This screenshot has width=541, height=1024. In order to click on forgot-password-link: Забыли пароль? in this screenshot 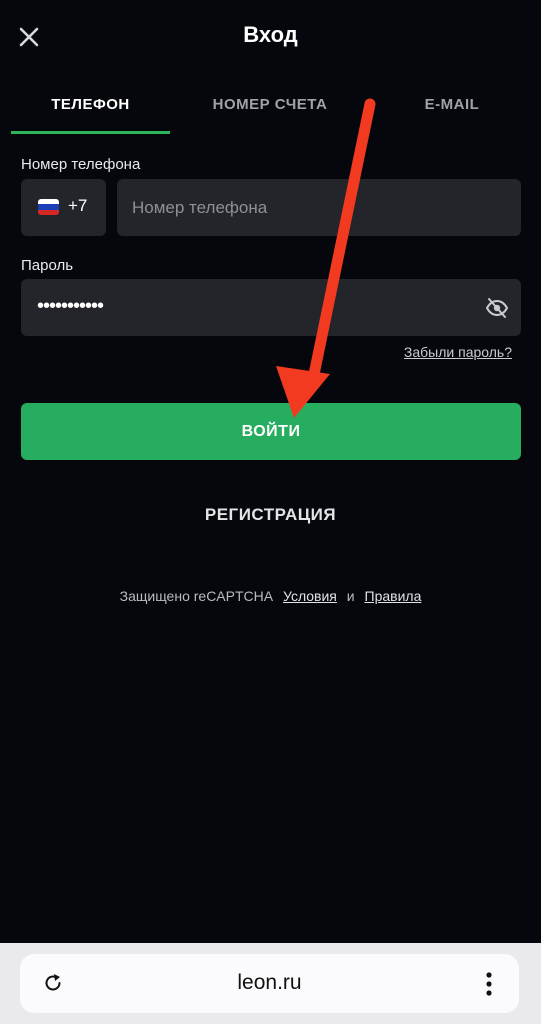, I will do `click(458, 352)`.